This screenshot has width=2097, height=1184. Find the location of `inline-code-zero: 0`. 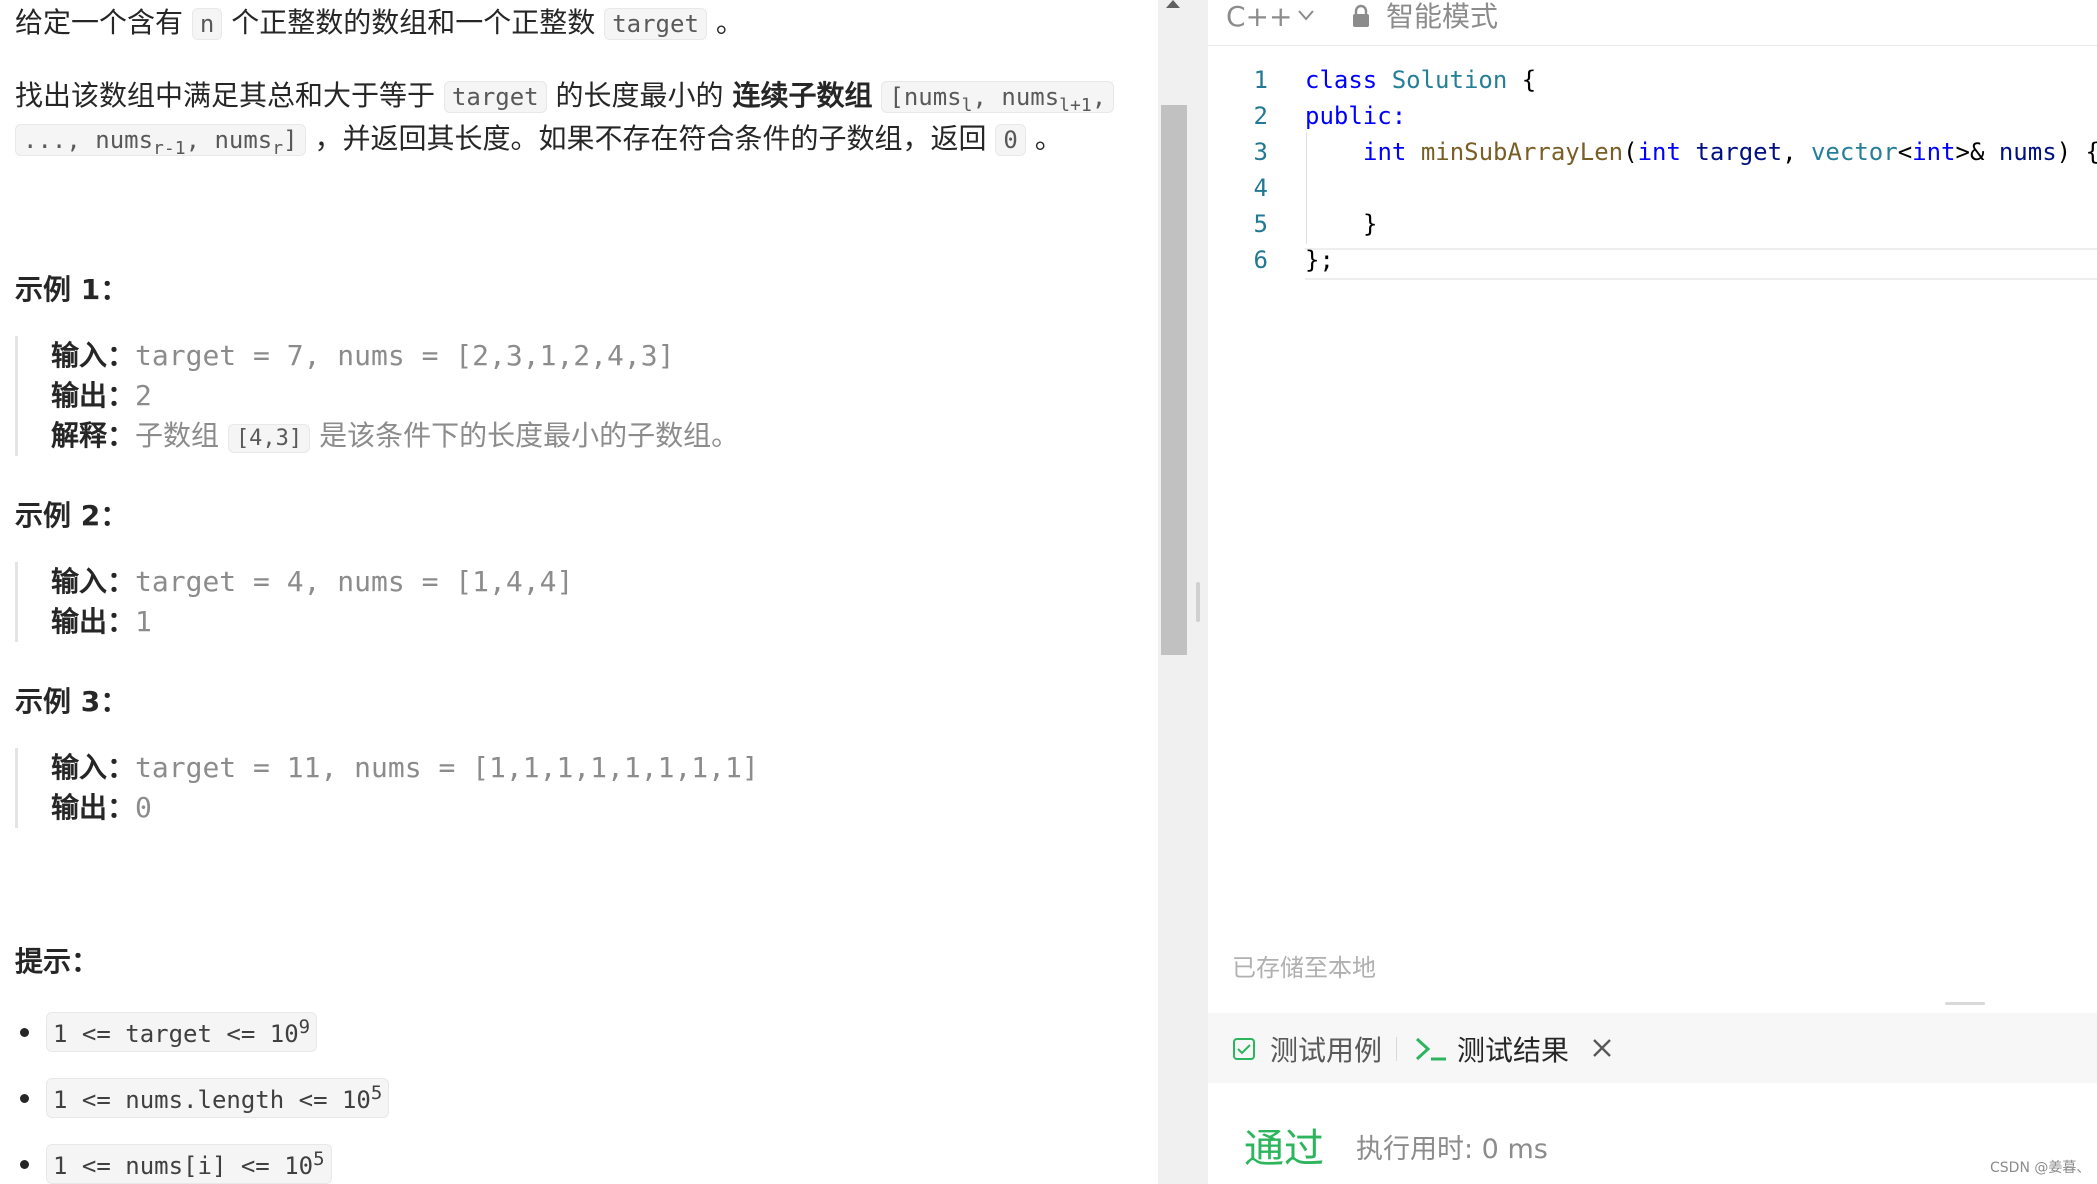

inline-code-zero: 0 is located at coordinates (1010, 140).